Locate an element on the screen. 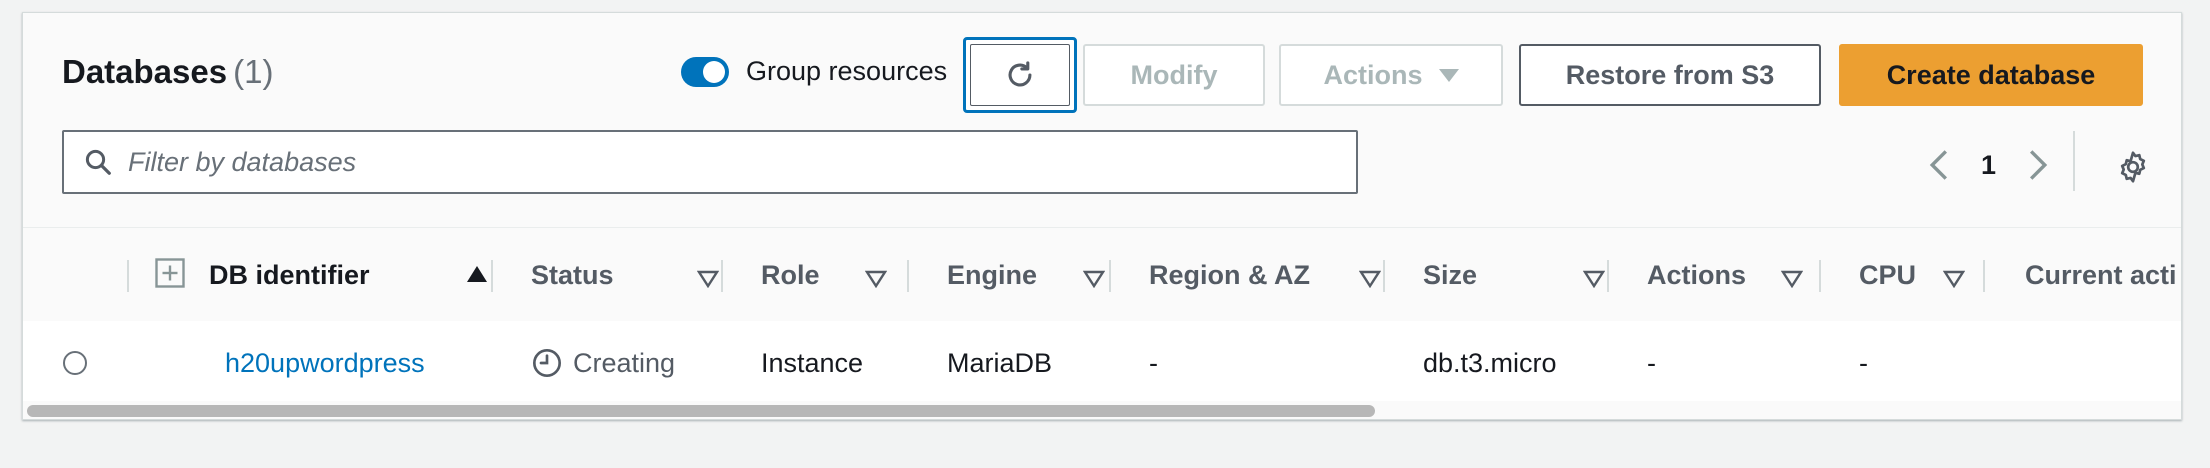 This screenshot has height=468, width=2210. current-page-number: 1 is located at coordinates (1988, 165).